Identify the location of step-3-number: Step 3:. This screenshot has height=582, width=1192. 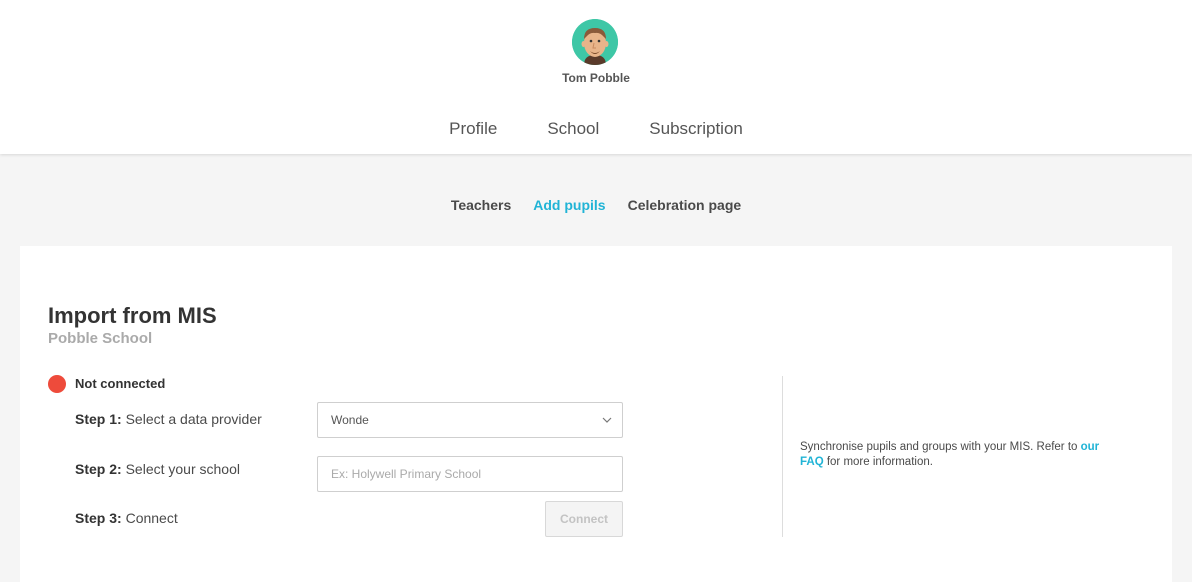
(98, 518).